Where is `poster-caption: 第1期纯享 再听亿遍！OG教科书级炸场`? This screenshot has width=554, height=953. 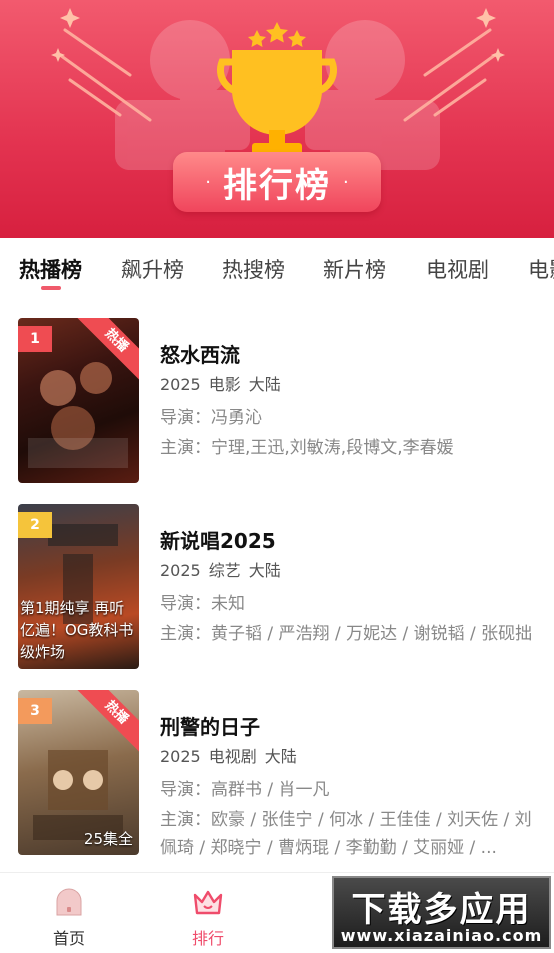
poster-caption: 第1期纯享 再听亿遍！OG教科书级炸场 is located at coordinates (77, 630).